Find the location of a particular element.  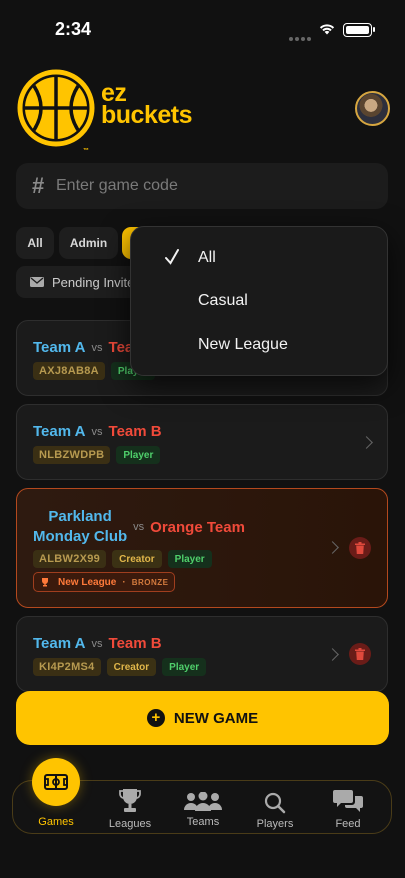

pending-invites-label: Pending Invites is located at coordinates (96, 282).